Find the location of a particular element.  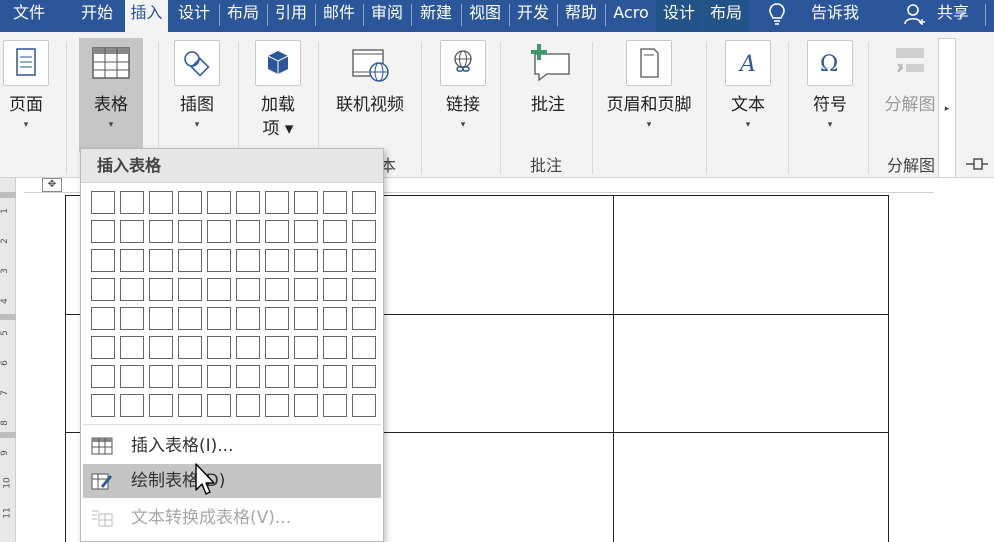

symbols-button: Ω 符号 ▾ is located at coordinates (830, 90).